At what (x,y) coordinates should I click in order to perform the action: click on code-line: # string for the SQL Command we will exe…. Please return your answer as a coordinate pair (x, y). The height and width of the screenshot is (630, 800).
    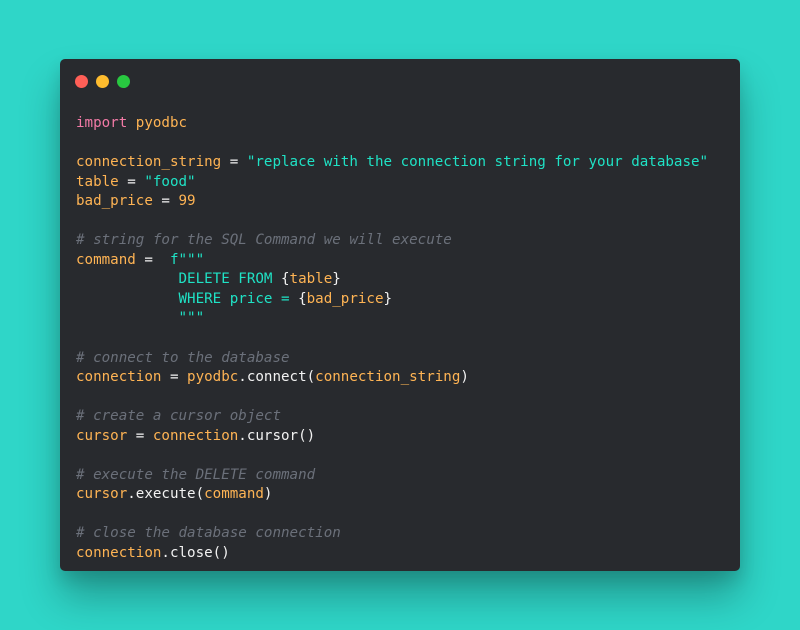
    Looking at the image, I should click on (392, 241).